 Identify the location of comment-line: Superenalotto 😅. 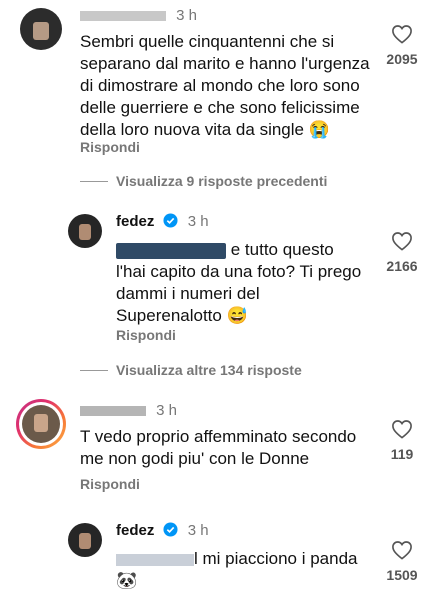
(182, 315).